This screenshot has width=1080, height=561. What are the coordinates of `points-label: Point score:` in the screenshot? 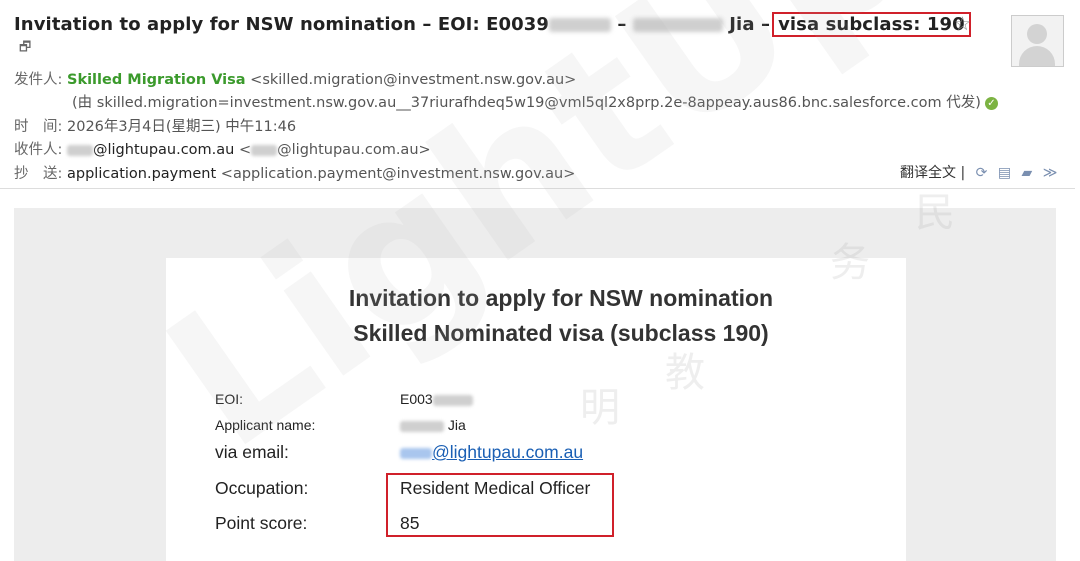 It's located at (261, 523).